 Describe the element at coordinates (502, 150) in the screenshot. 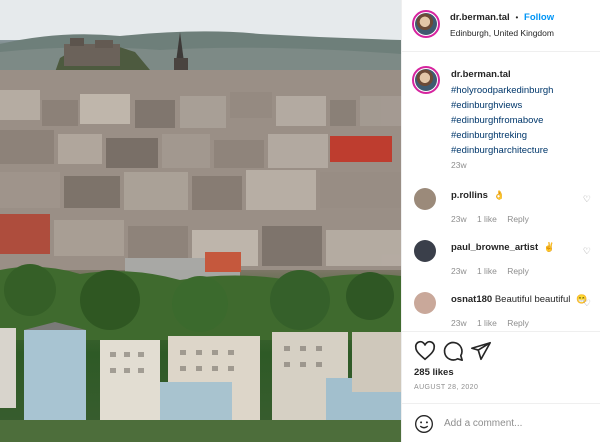

I see `hashtag-link: #edinburgharchitecture` at that location.